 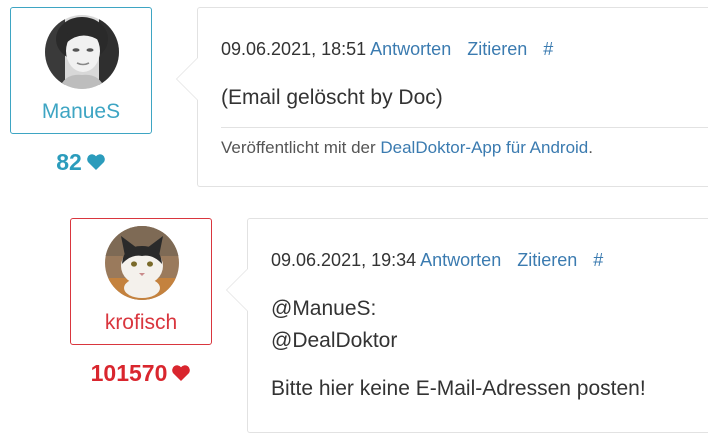 I want to click on footer-prefix: Veröffentlicht mit der, so click(x=301, y=147).